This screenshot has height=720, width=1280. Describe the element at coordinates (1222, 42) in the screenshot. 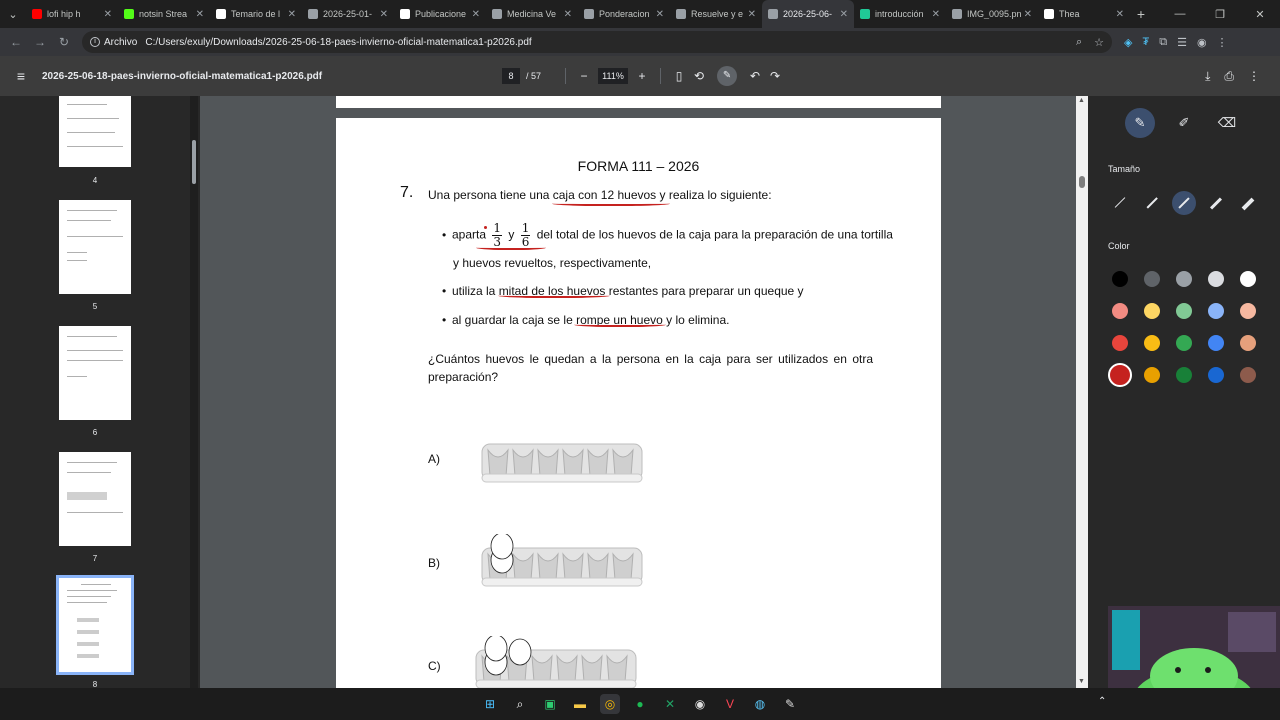

I see `browser-menu-icon: ⋮` at that location.